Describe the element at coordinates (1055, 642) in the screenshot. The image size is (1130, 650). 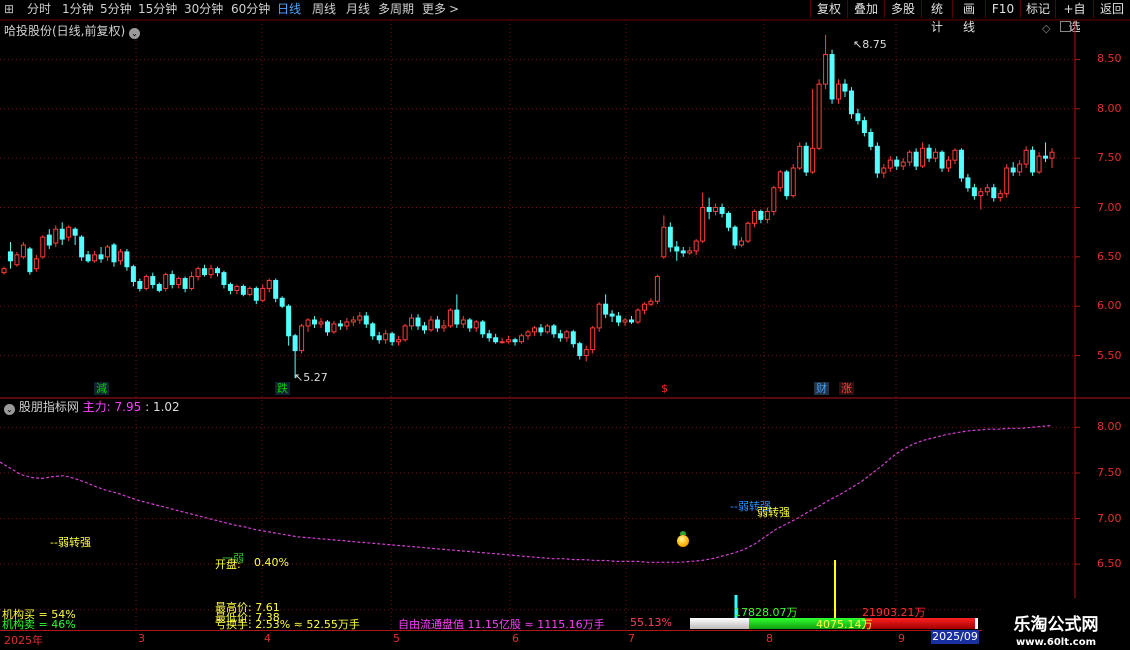
I see `watermark-url: www.60lt.com` at that location.